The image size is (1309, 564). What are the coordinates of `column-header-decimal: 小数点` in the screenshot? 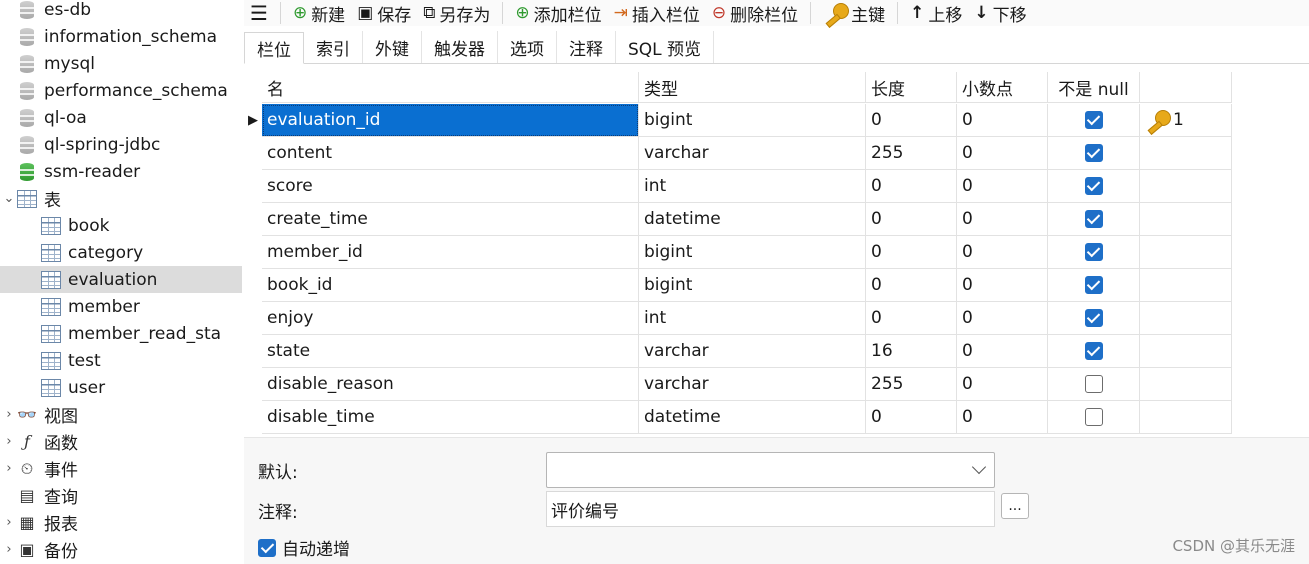 It's located at (1002, 87).